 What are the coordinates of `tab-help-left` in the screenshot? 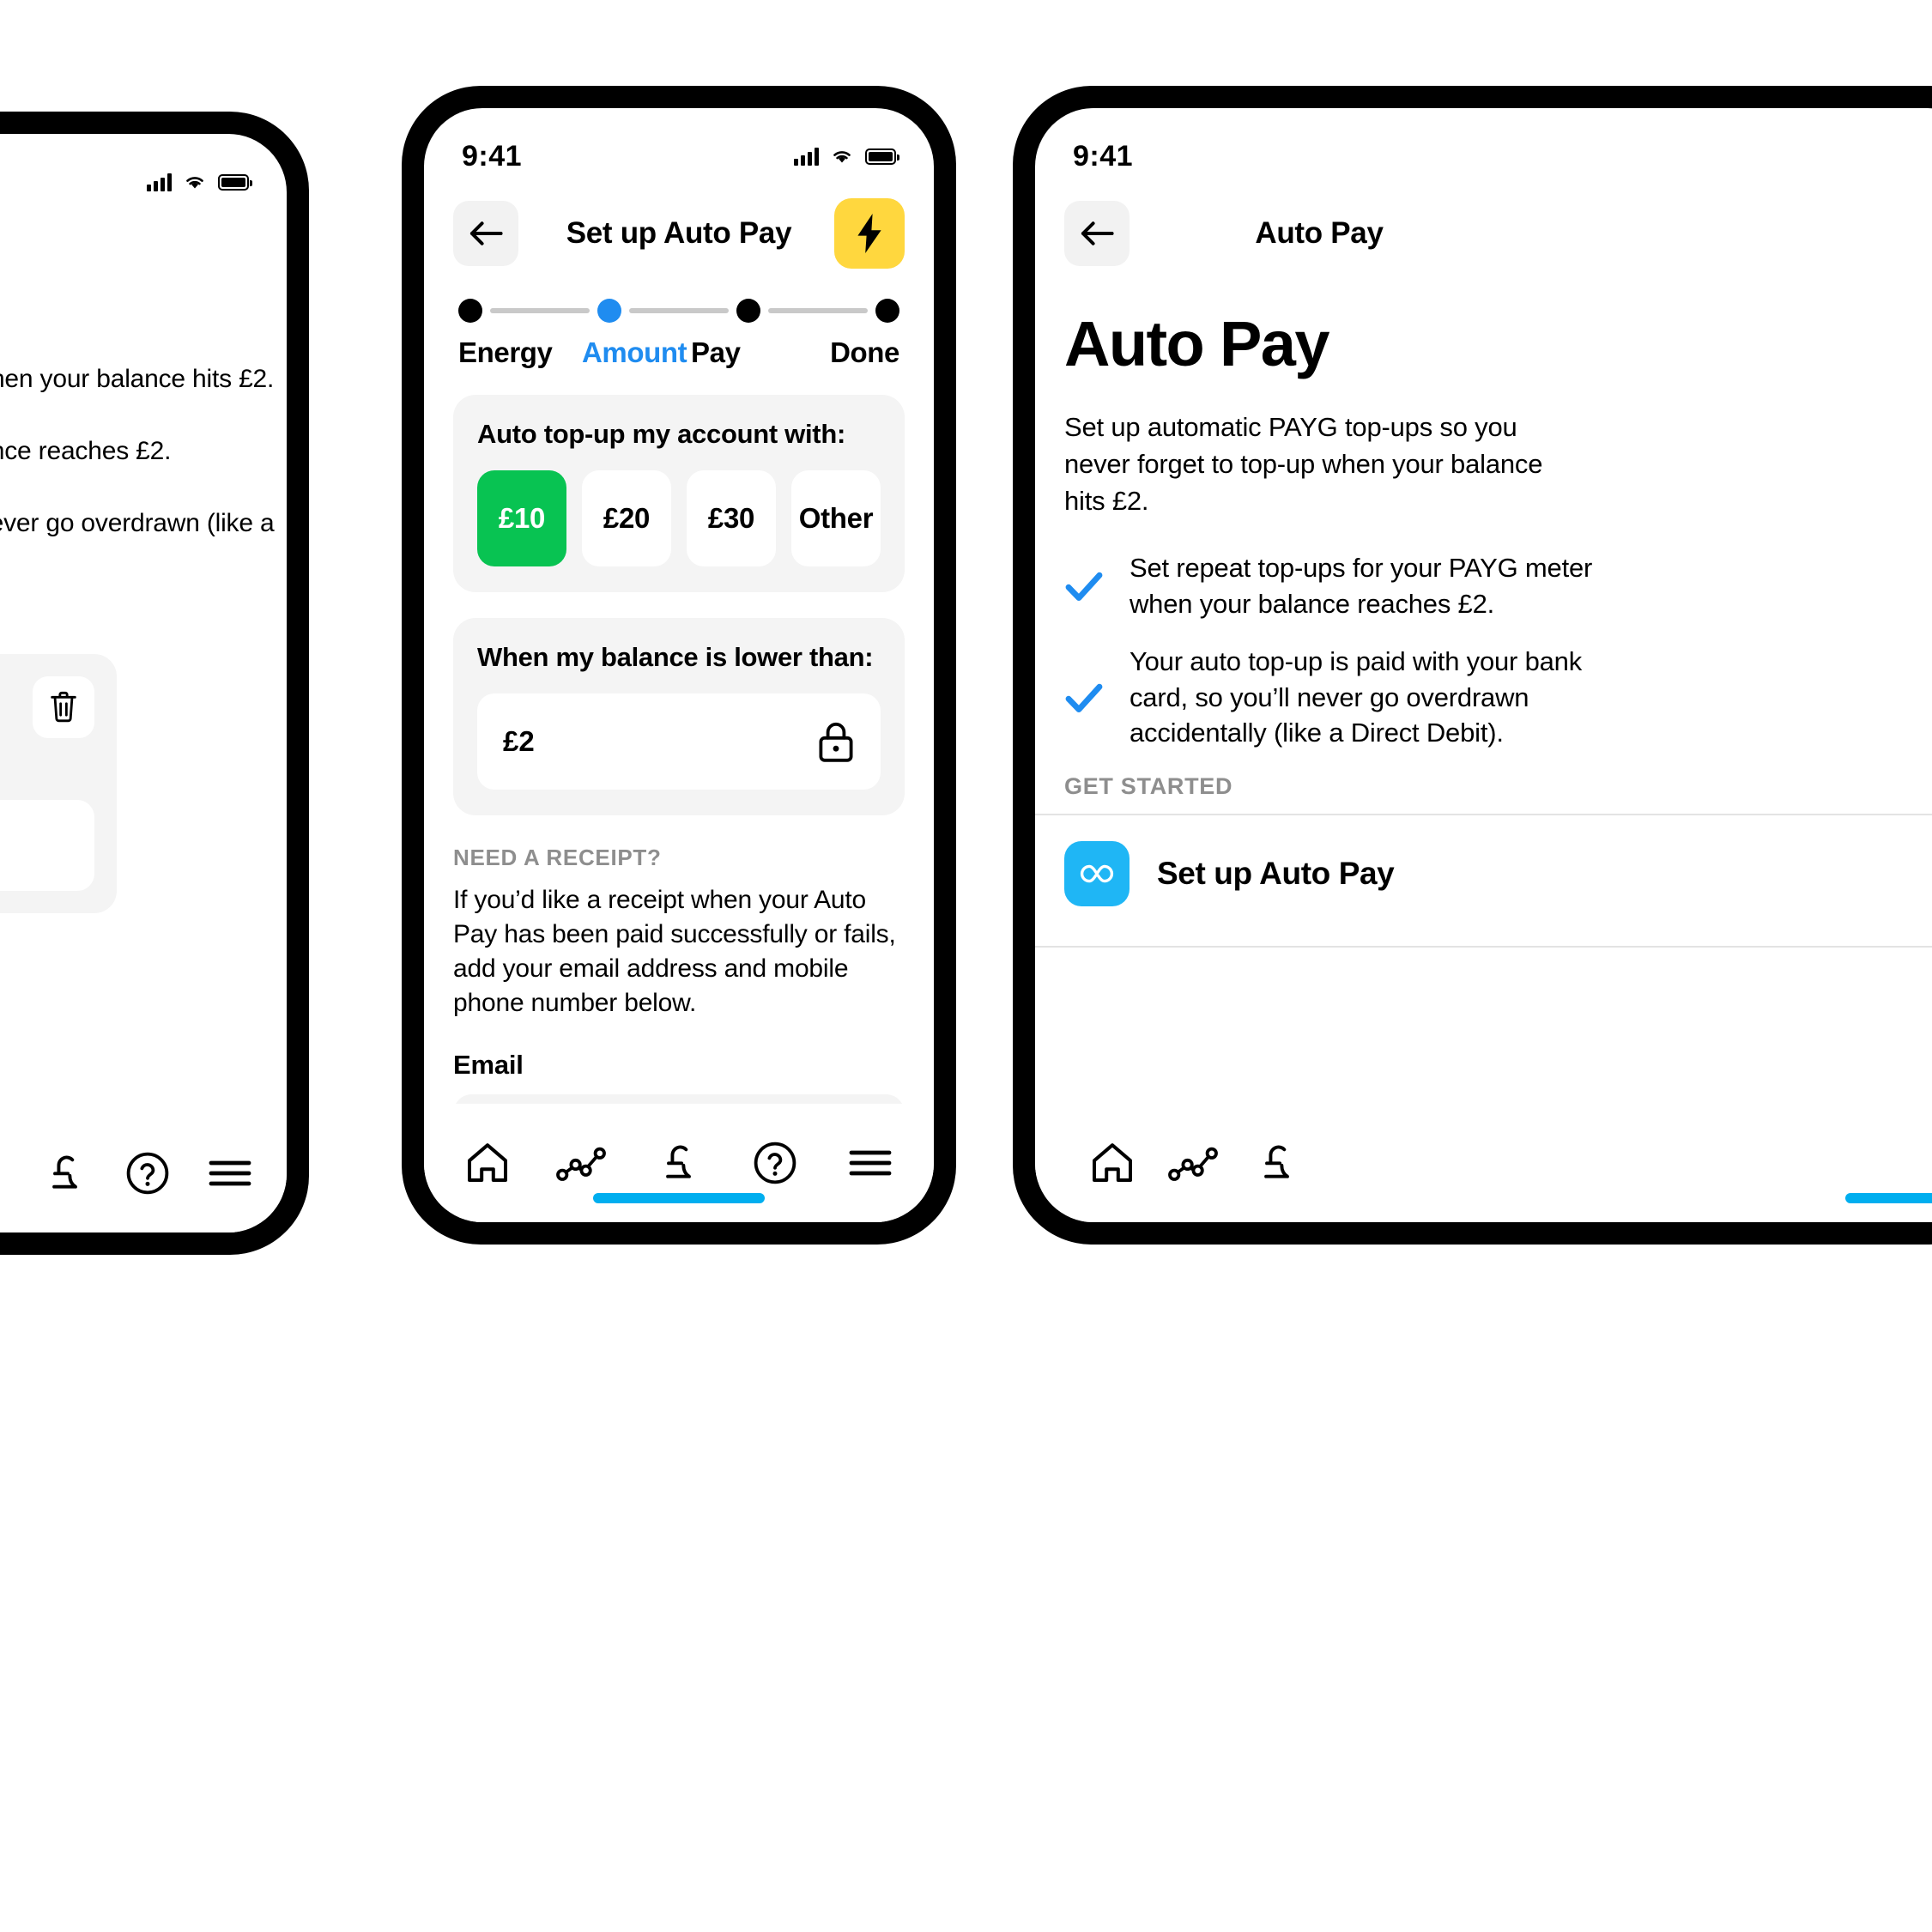 It's located at (147, 1173).